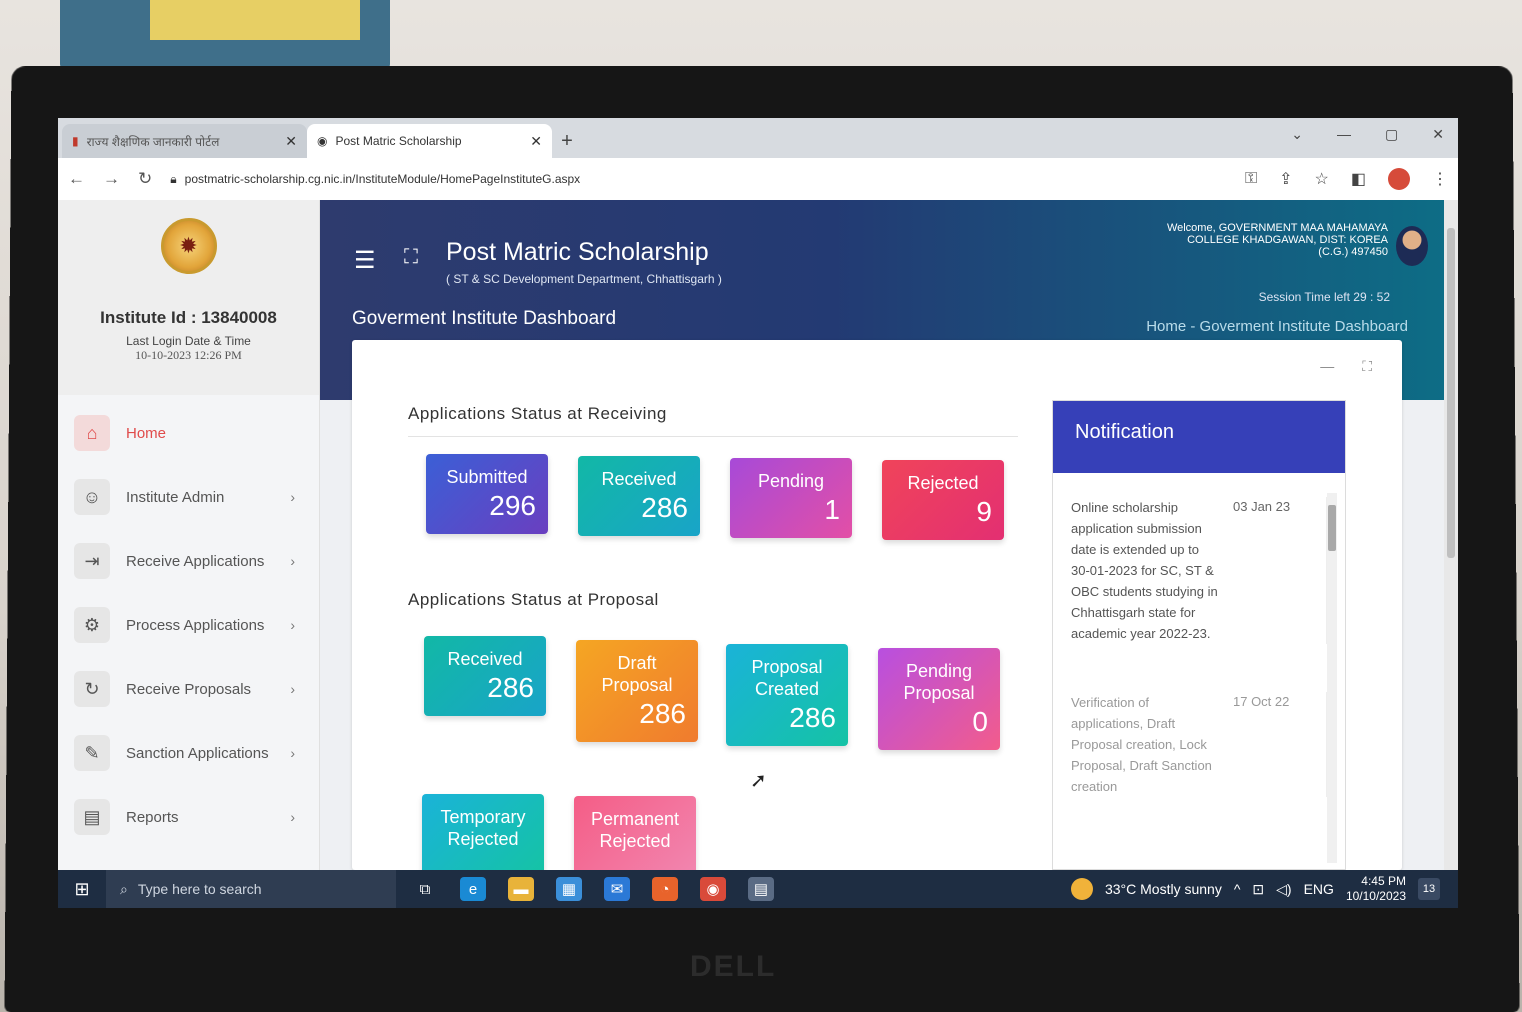 Image resolution: width=1522 pixels, height=1012 pixels. What do you see at coordinates (665, 889) in the screenshot?
I see `firefox-icon: ◔` at bounding box center [665, 889].